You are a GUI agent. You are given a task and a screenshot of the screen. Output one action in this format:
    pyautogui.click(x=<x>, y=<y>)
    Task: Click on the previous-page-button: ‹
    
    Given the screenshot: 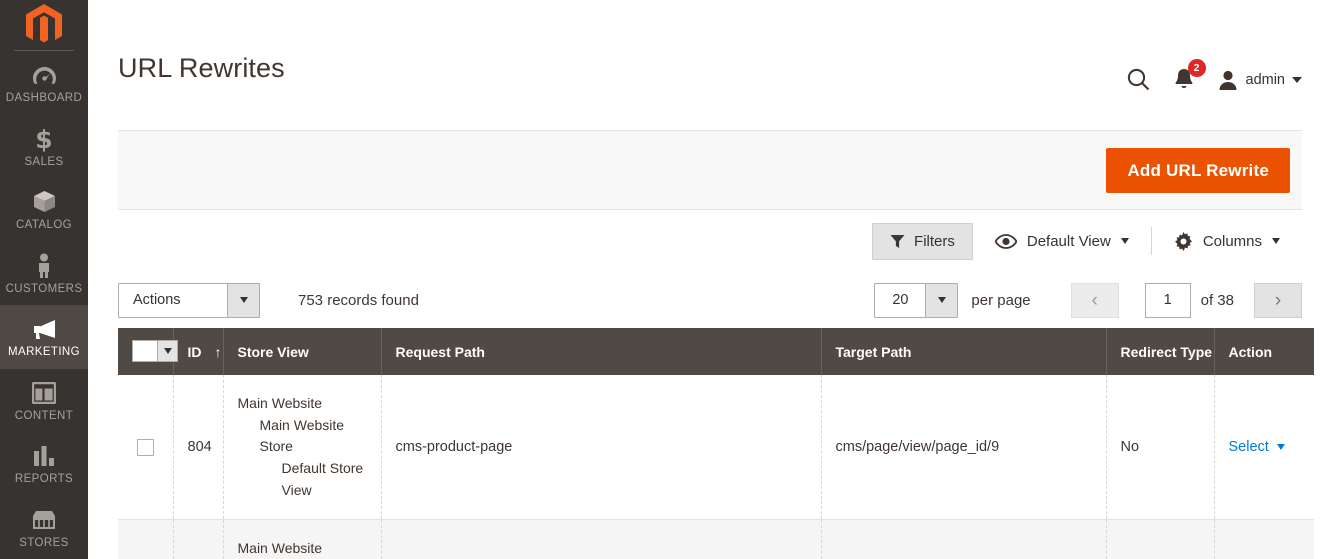 What is the action you would take?
    pyautogui.click(x=1094, y=300)
    